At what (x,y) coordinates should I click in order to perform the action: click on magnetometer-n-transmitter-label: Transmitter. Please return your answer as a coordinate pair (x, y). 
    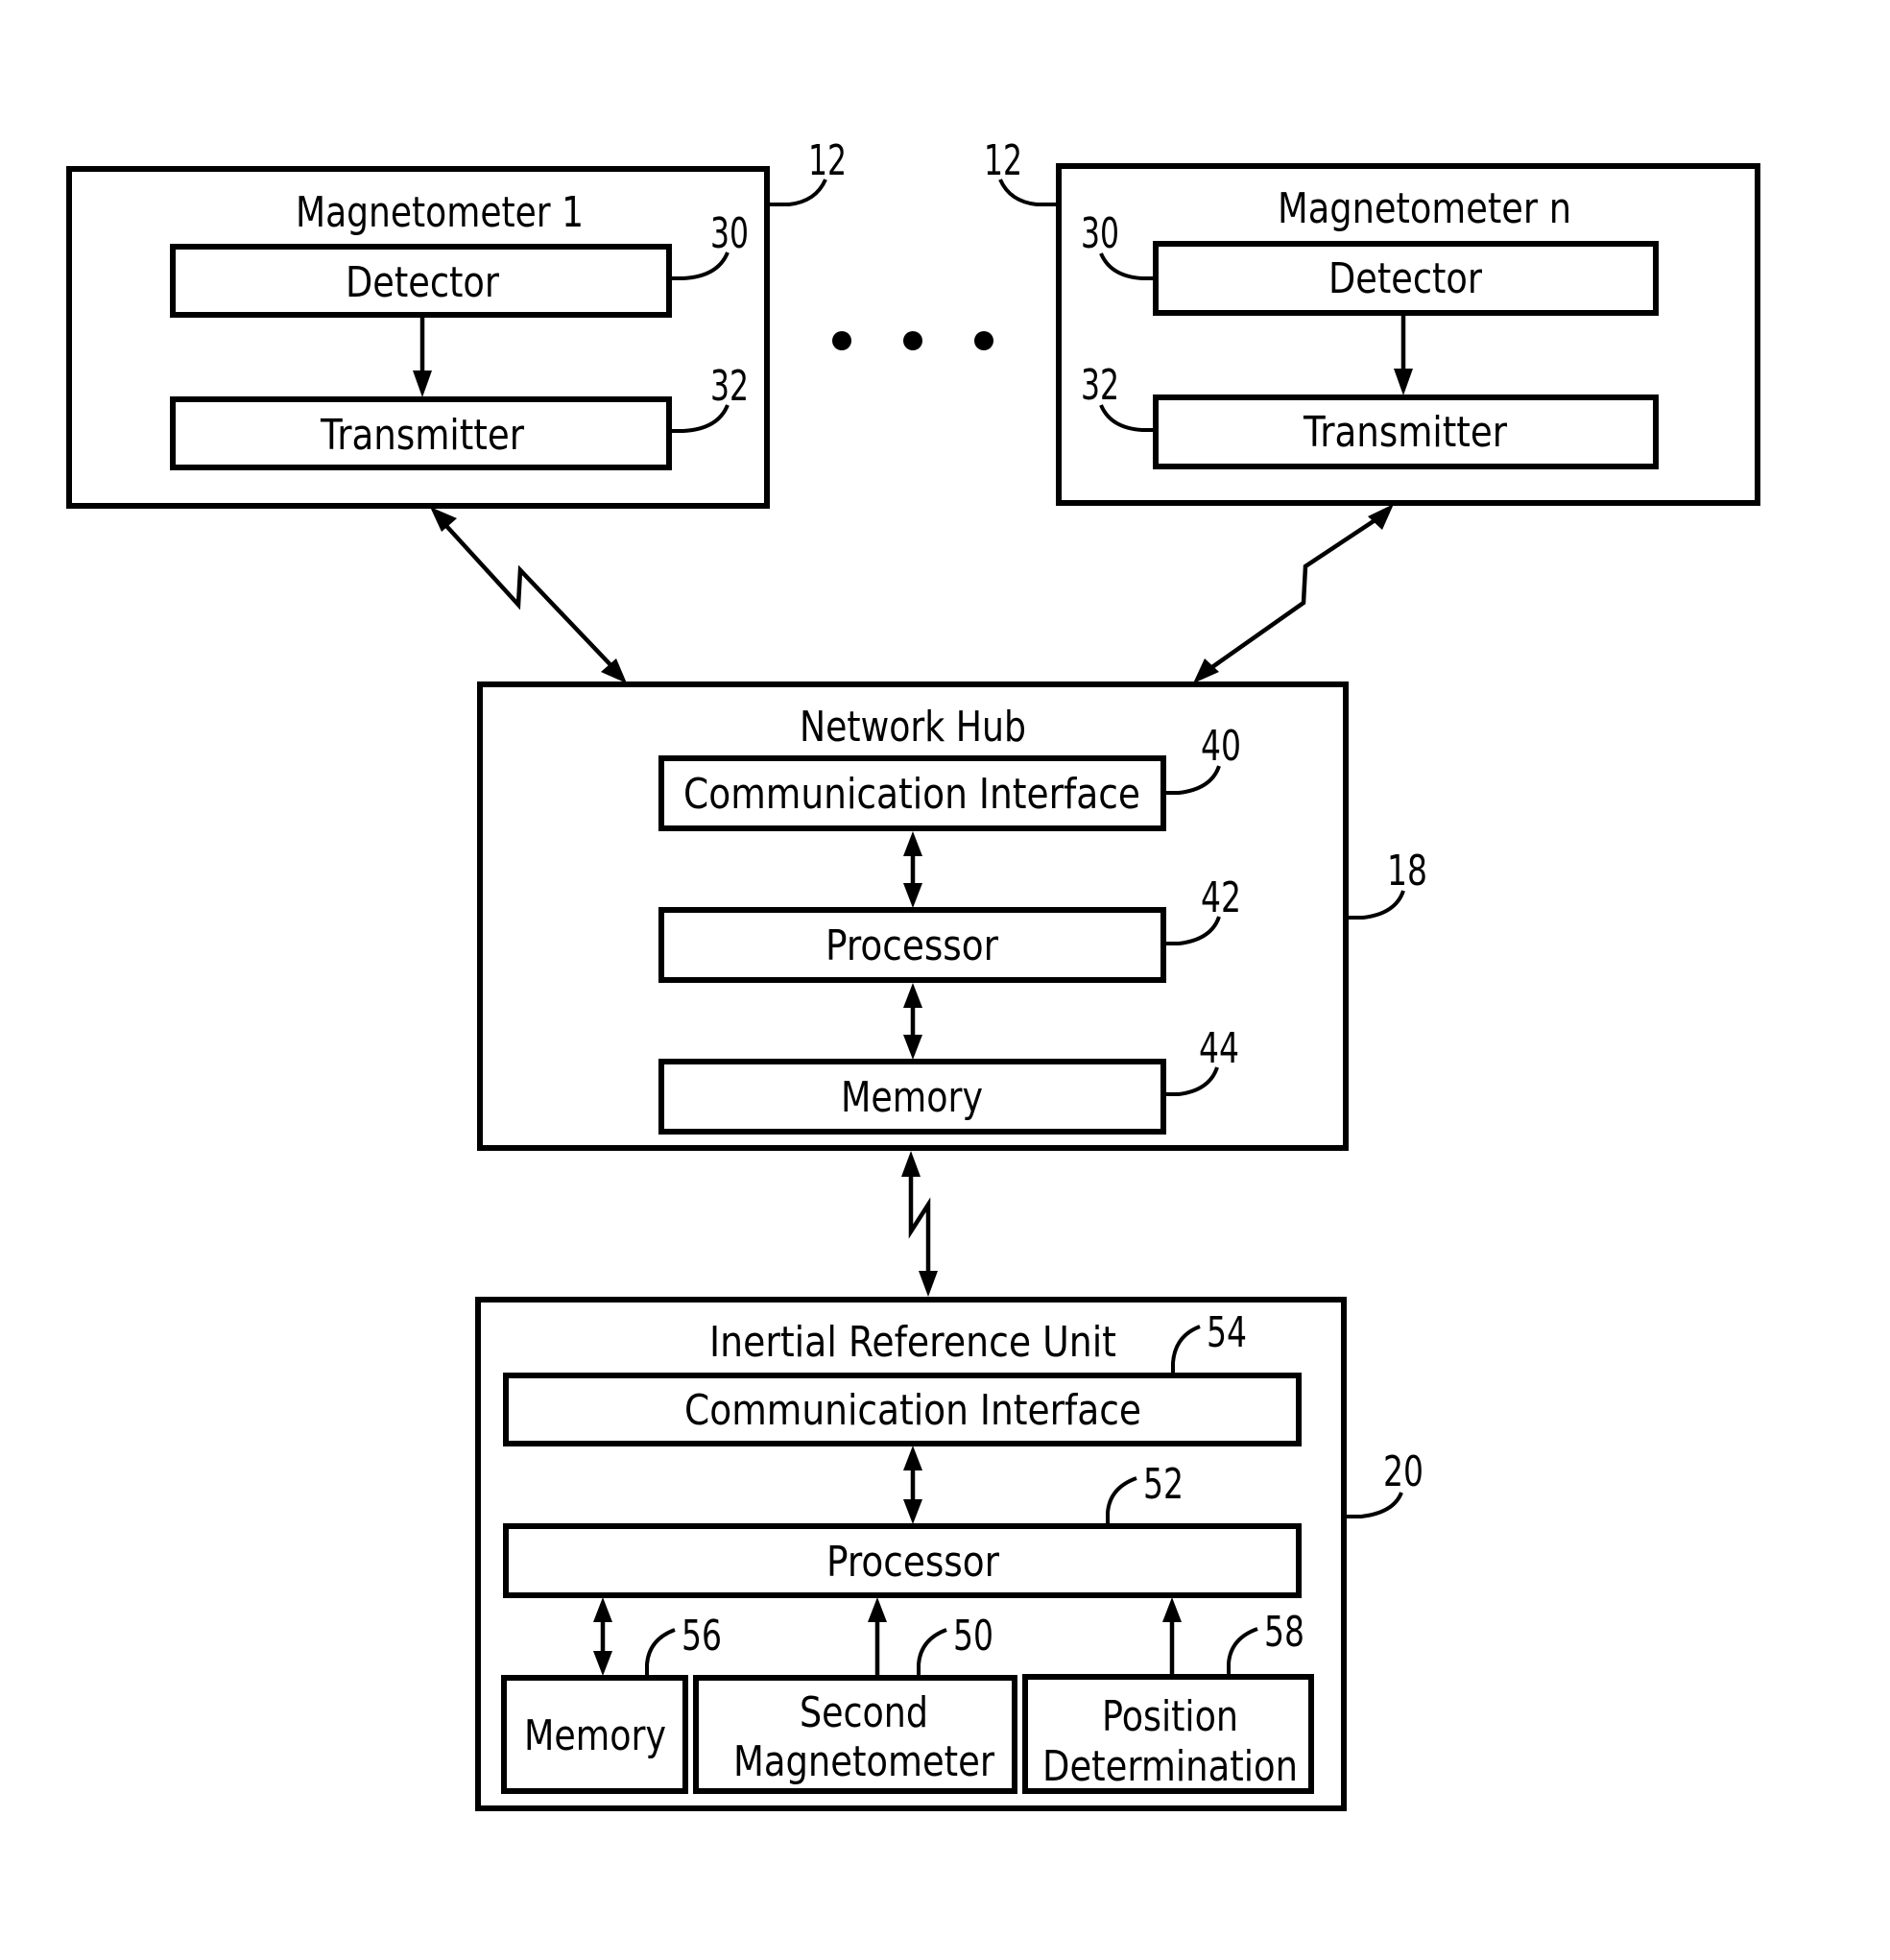
    Looking at the image, I should click on (1405, 432).